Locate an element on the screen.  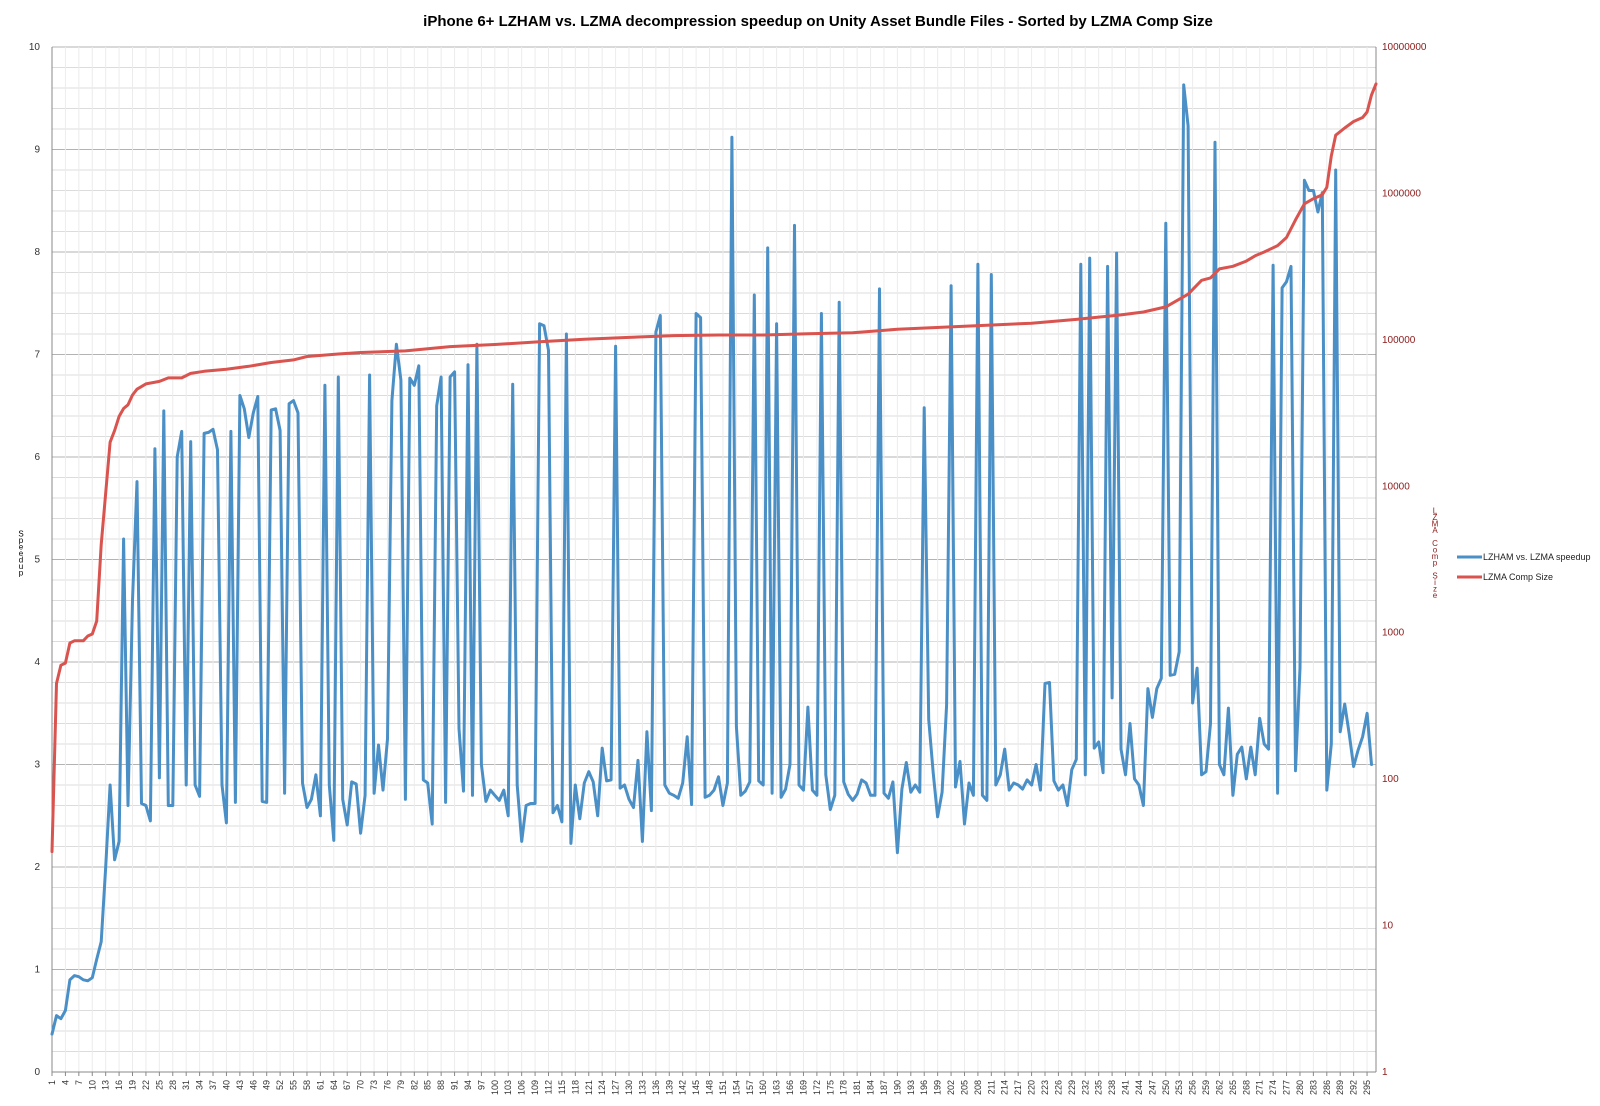
x-tick-label: 277 is located at coordinates (1287, 1087).